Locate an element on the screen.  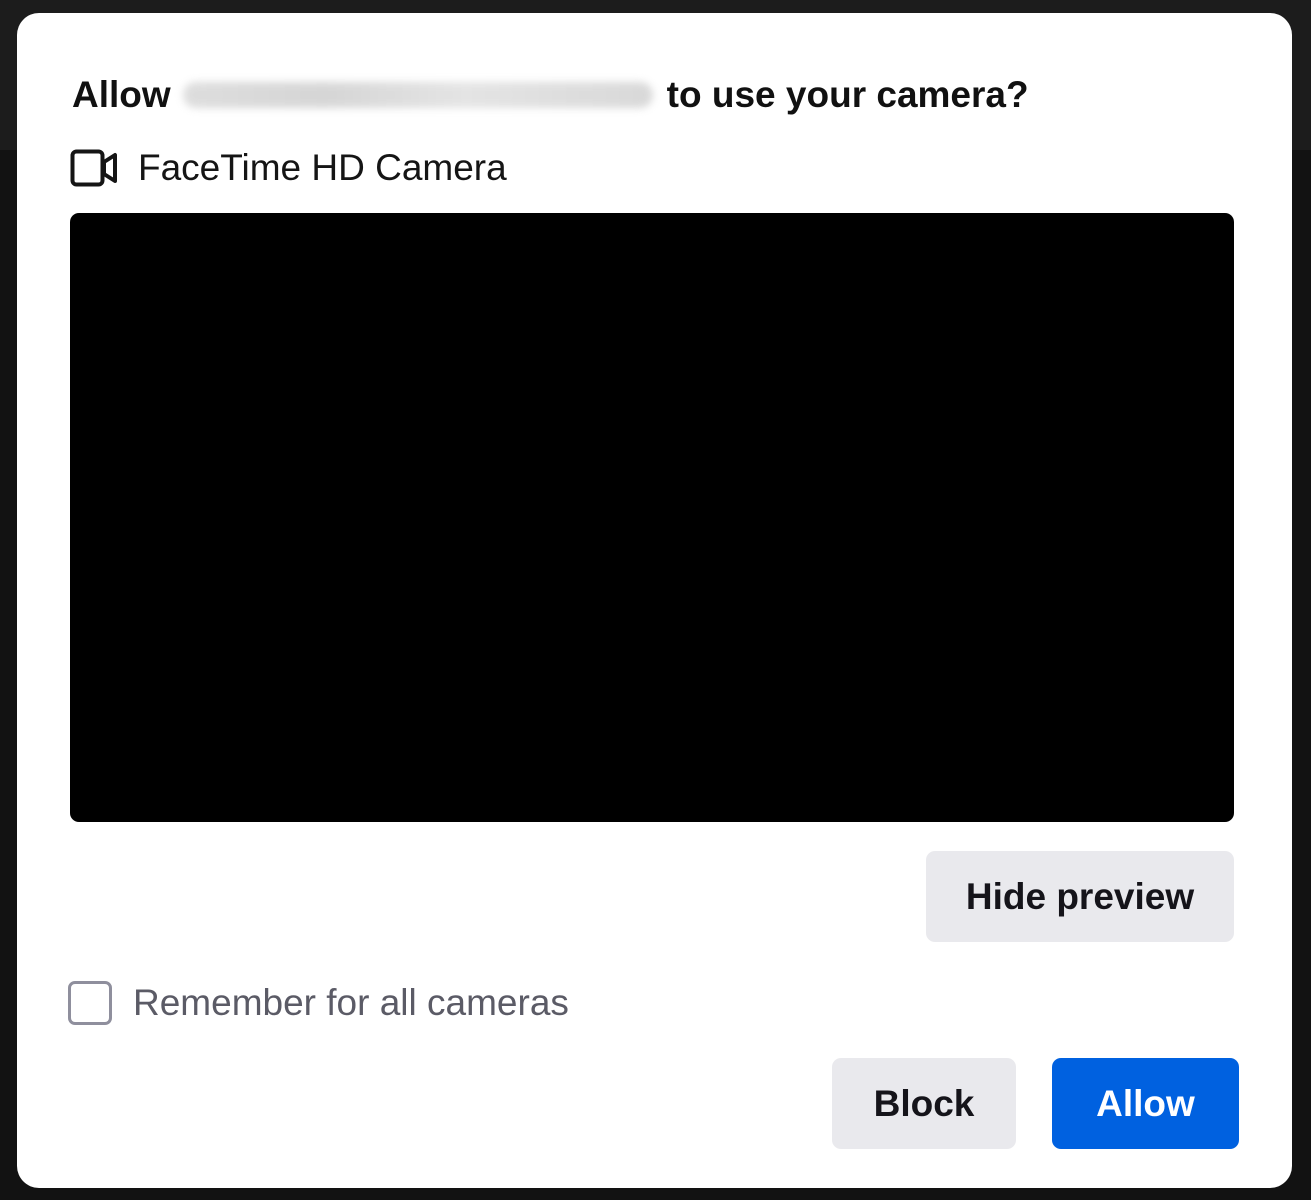
remember-option: Remember for all cameras is located at coordinates (318, 1003).